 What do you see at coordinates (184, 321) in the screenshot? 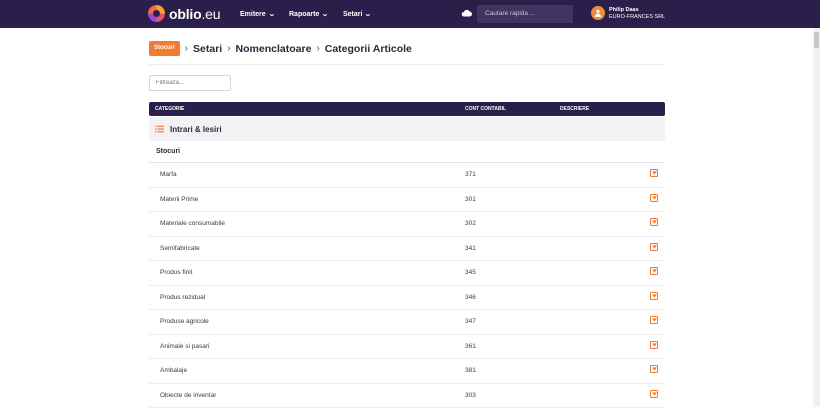
I see `category-name: Produse agricole` at bounding box center [184, 321].